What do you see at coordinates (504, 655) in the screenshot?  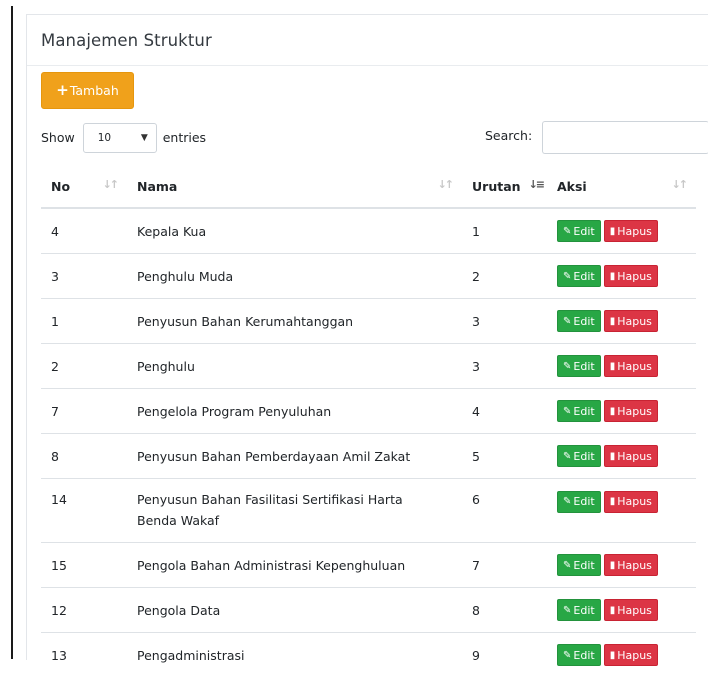 I see `row-urutan: 9` at bounding box center [504, 655].